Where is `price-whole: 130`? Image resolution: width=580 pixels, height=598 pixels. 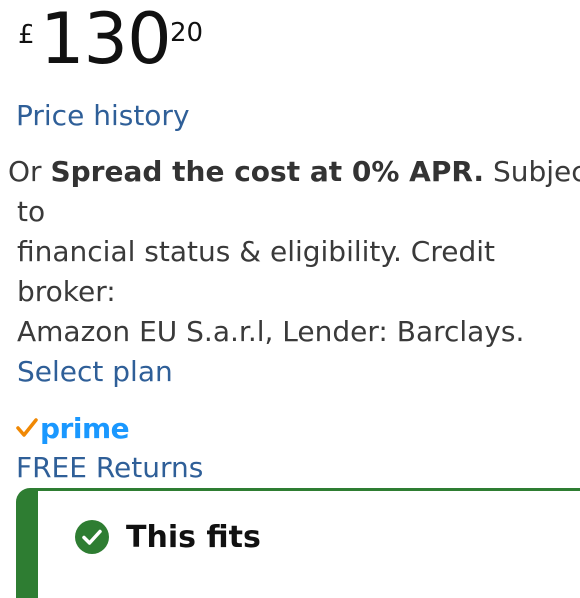
price-whole: 130 is located at coordinates (106, 40).